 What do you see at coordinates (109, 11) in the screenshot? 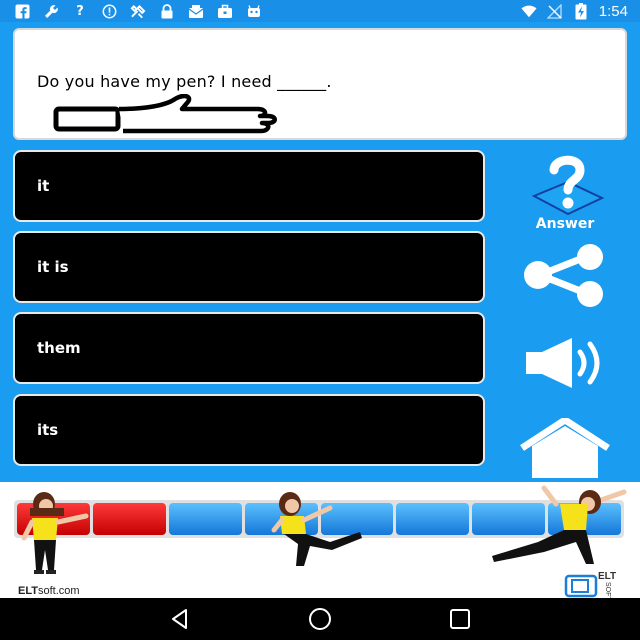
I see `circle-info-icon` at bounding box center [109, 11].